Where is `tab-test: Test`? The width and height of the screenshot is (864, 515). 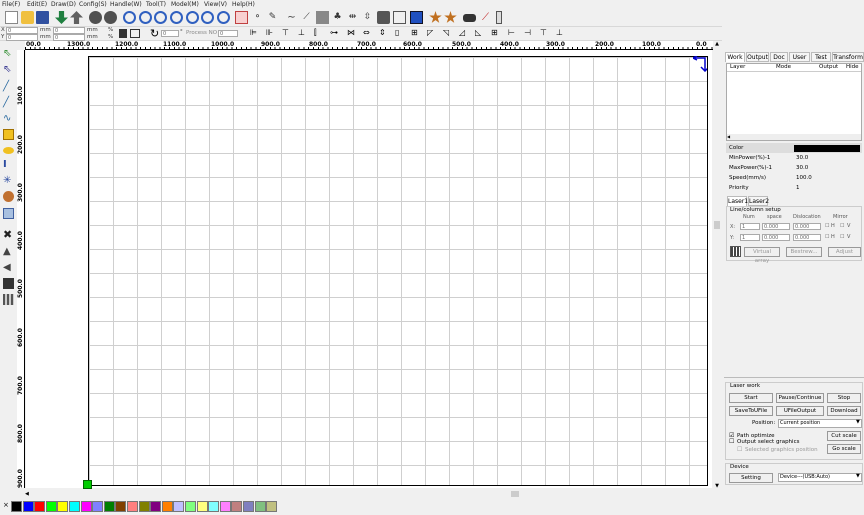
tab-test: Test is located at coordinates (821, 57).